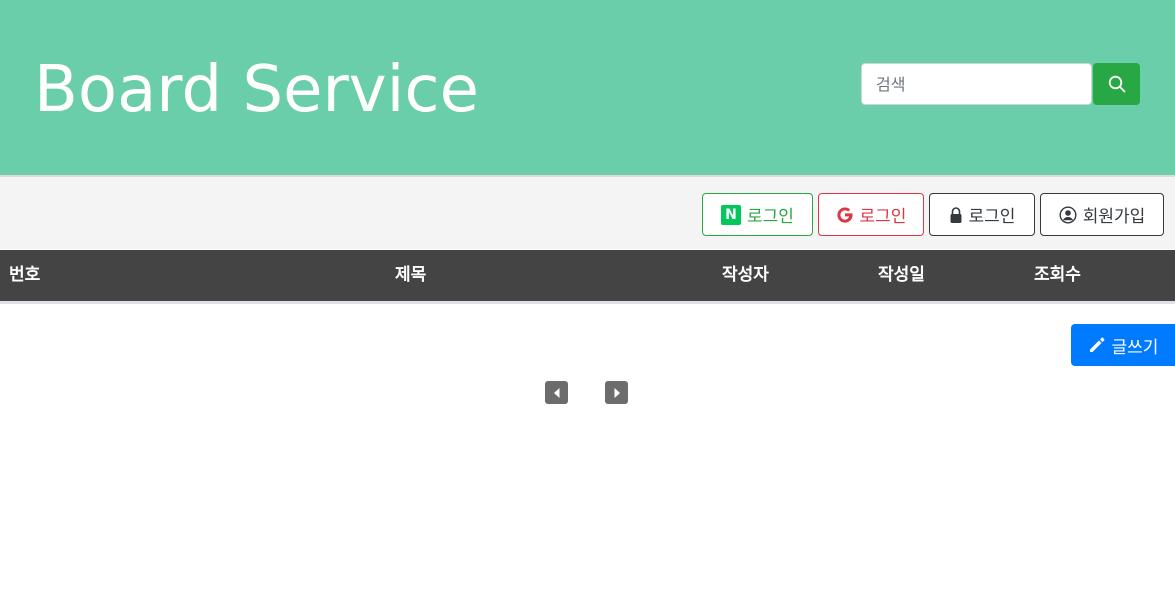 The width and height of the screenshot is (1175, 592). I want to click on google-icon, so click(844, 214).